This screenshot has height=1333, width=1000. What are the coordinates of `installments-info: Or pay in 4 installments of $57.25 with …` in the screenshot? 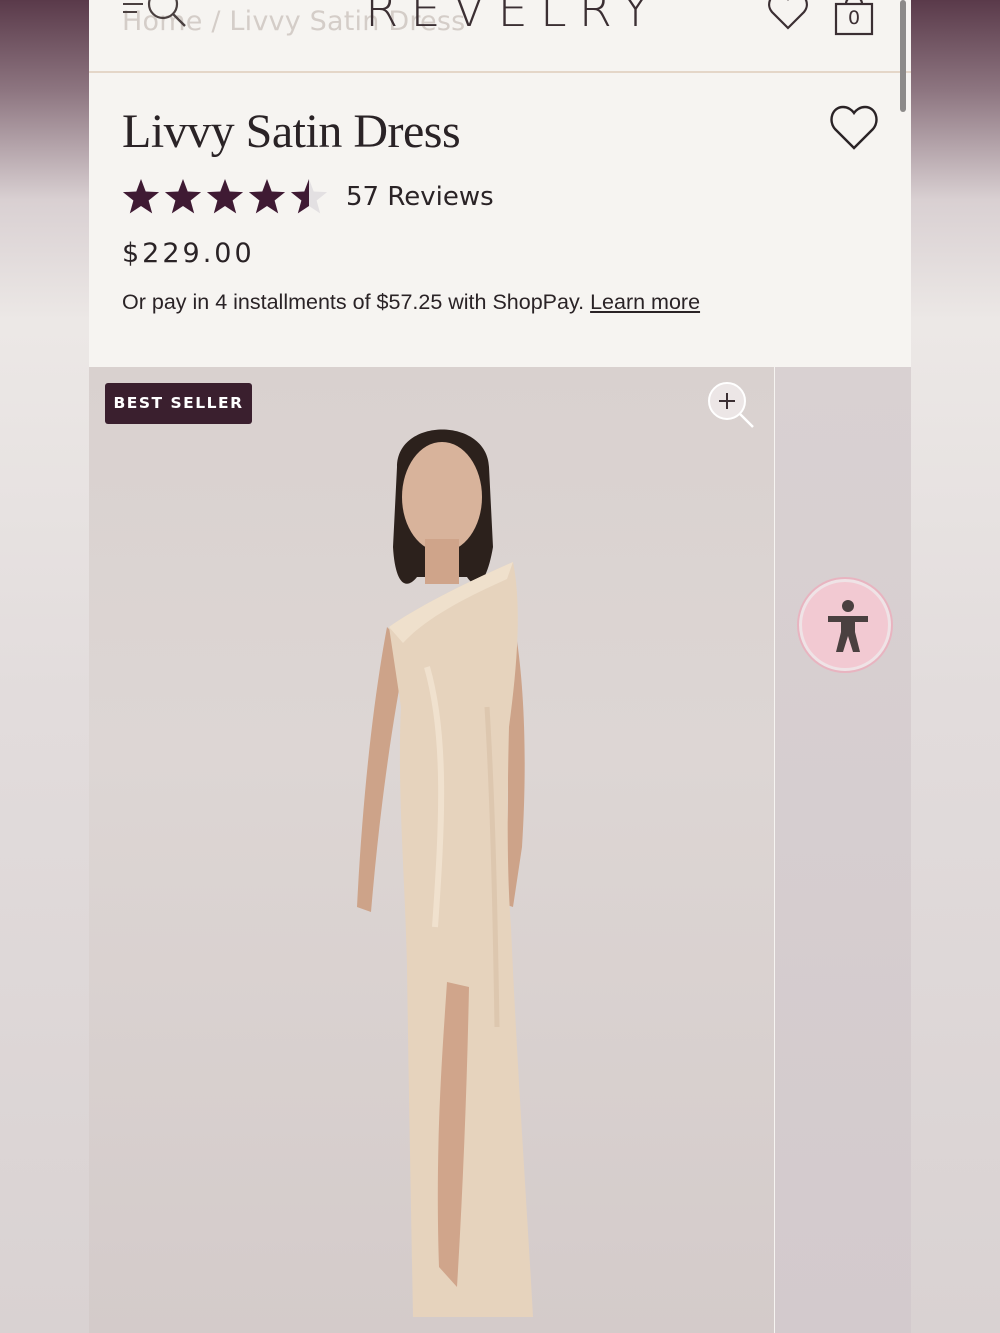 It's located at (411, 302).